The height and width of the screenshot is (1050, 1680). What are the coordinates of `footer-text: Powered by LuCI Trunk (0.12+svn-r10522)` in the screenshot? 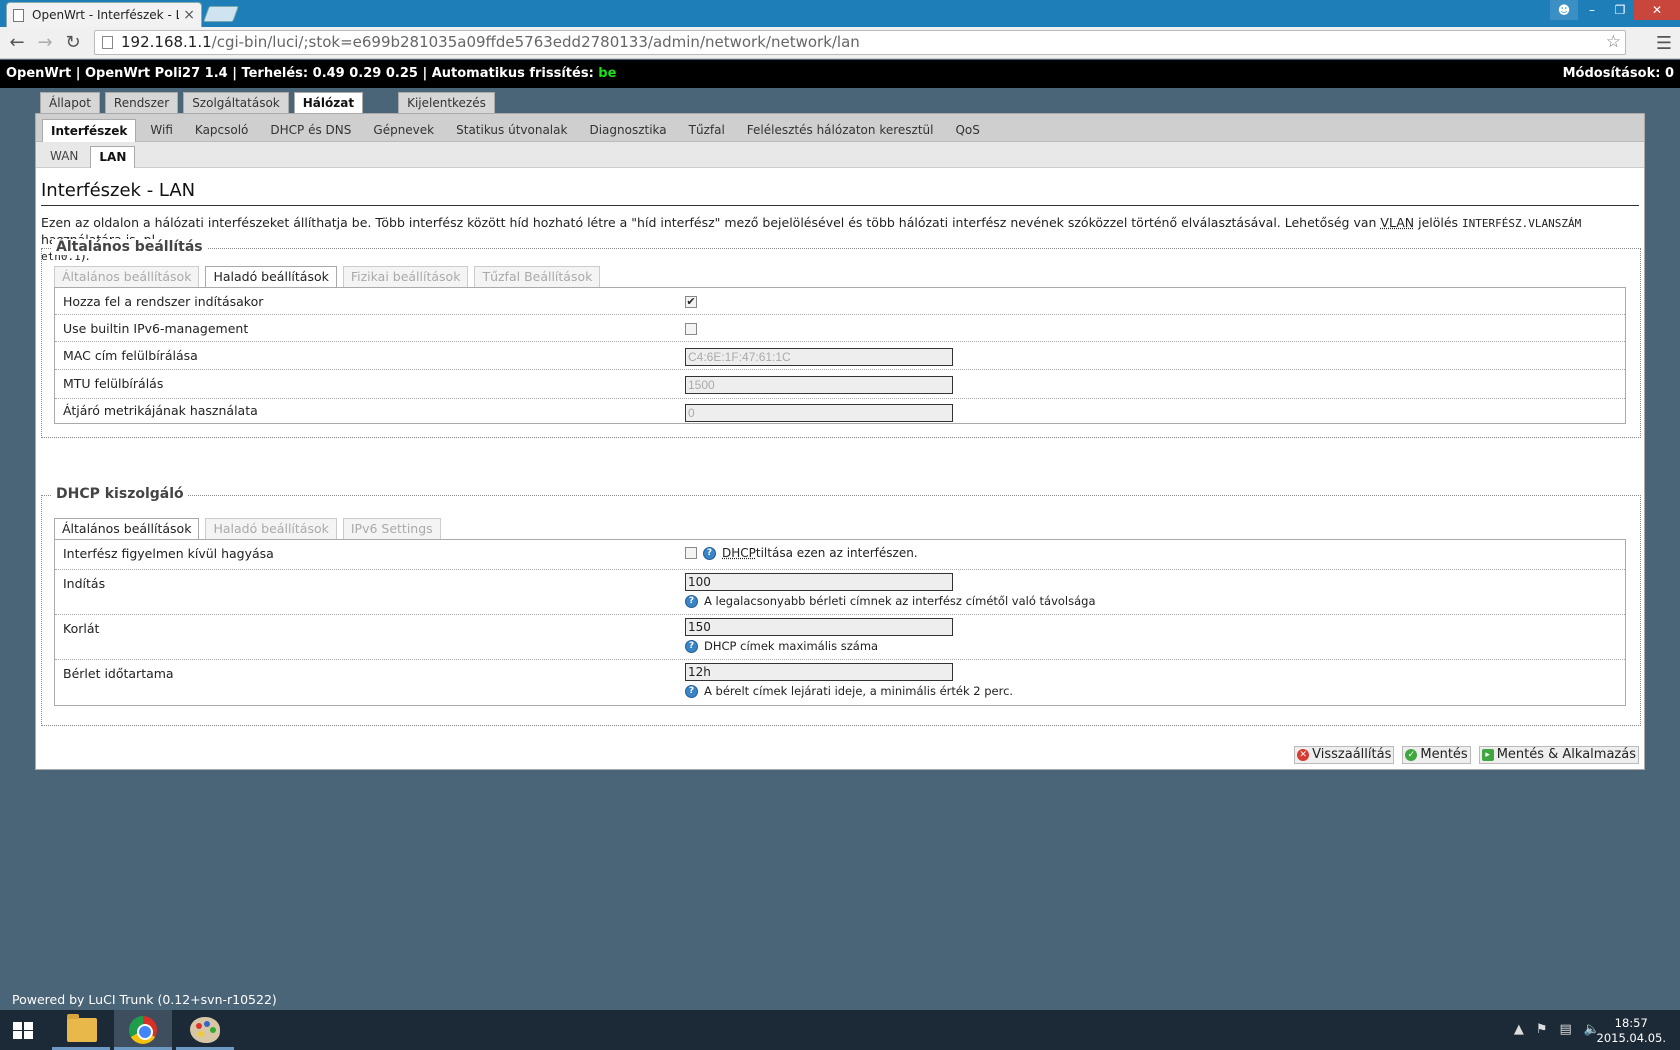 It's located at (144, 999).